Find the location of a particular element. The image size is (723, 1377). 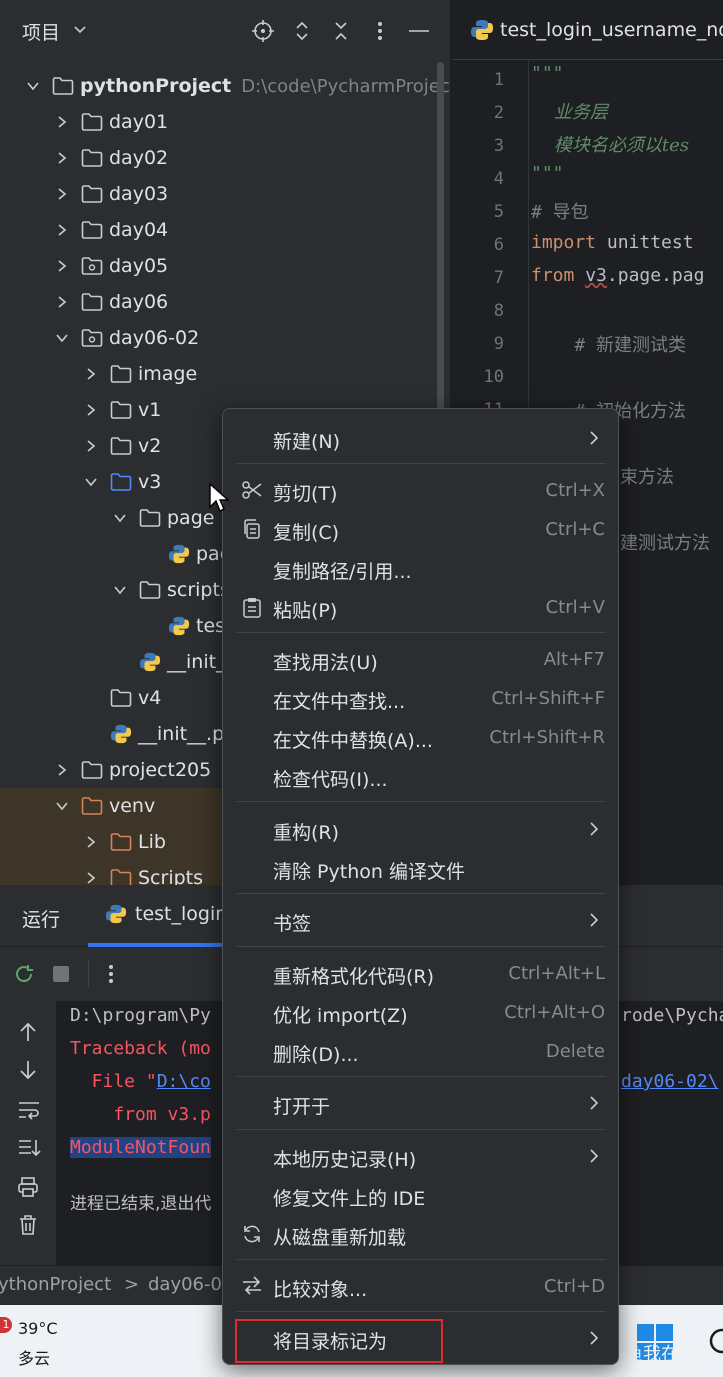

run-tab: test_login is located at coordinates (166, 914).